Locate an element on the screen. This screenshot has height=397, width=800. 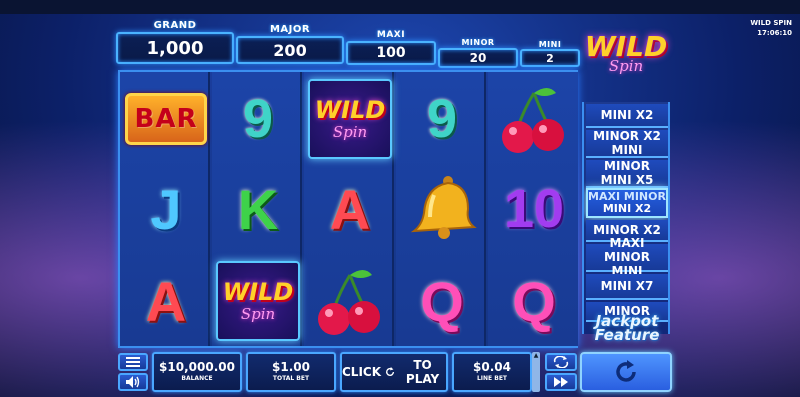
jackpot-mini: MINI 2 is located at coordinates (550, 53).